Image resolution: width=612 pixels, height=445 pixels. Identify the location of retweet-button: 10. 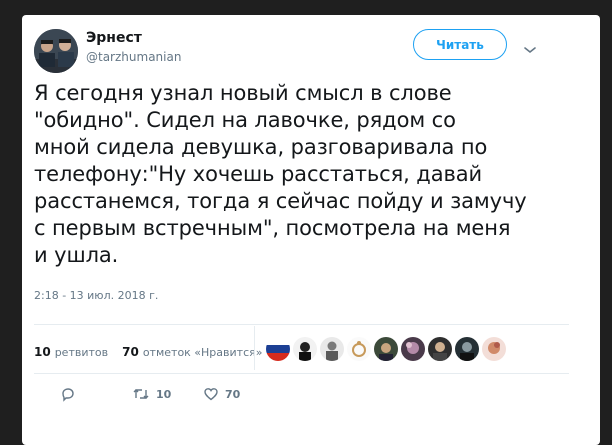
(151, 394).